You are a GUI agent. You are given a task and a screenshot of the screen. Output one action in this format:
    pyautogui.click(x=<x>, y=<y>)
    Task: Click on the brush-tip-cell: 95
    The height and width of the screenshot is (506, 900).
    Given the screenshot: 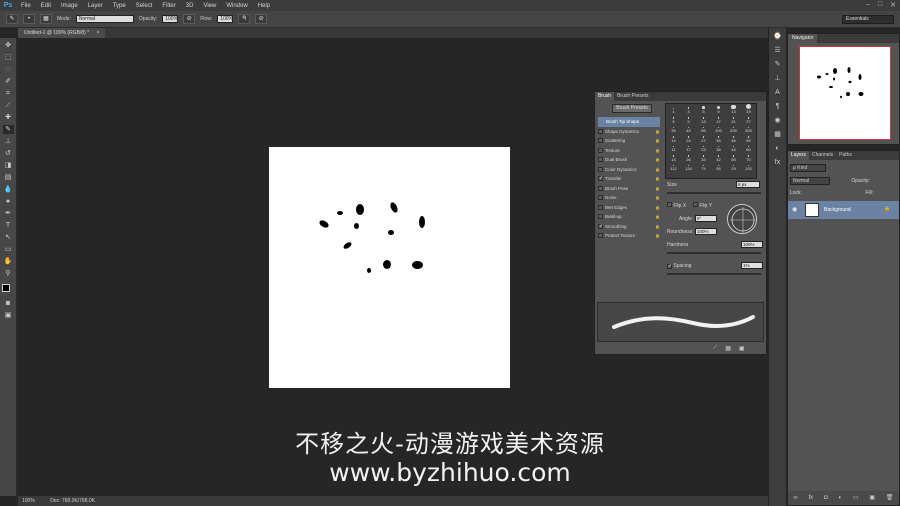 What is the action you would take?
    pyautogui.click(x=718, y=166)
    